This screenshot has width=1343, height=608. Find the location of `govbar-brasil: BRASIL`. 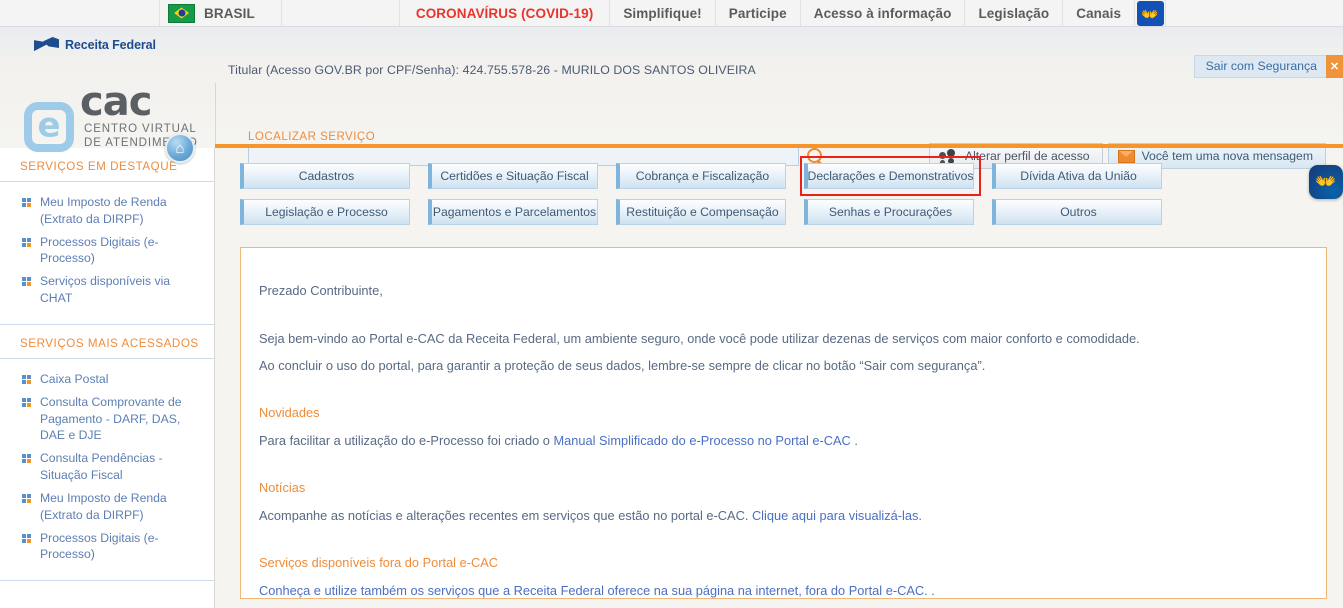

govbar-brasil: BRASIL is located at coordinates (221, 13).